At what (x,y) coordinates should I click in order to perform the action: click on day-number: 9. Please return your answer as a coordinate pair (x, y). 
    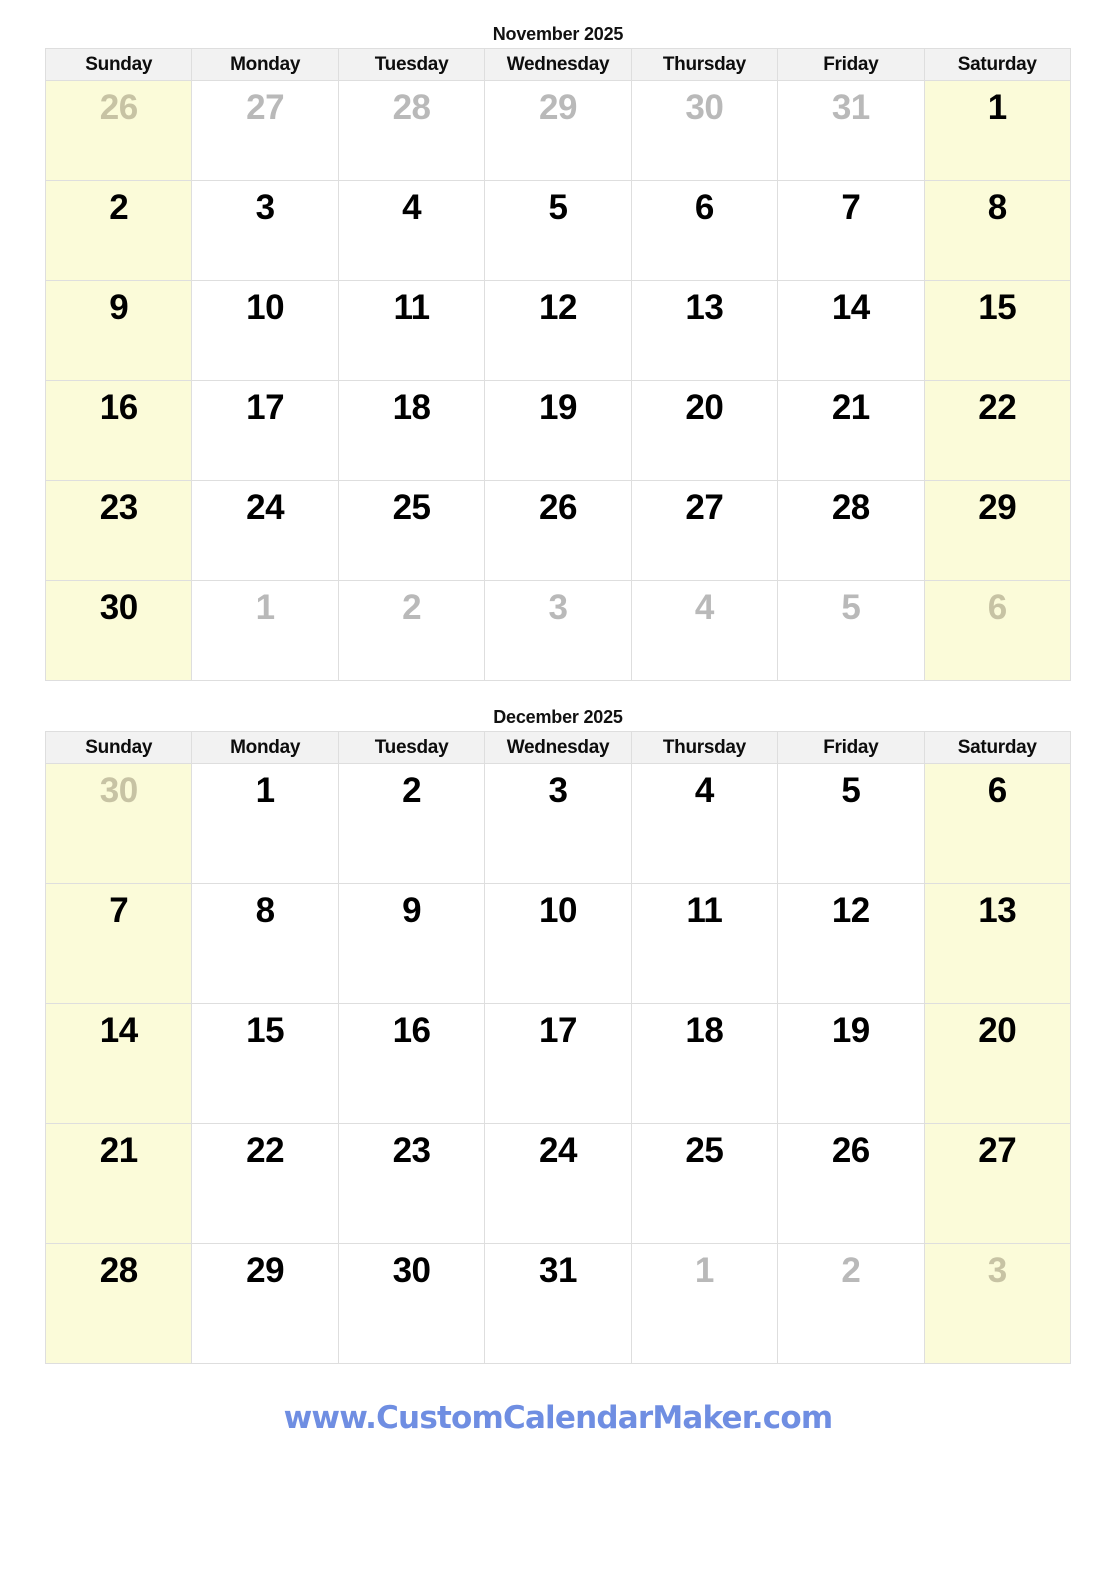
    Looking at the image, I should click on (412, 910).